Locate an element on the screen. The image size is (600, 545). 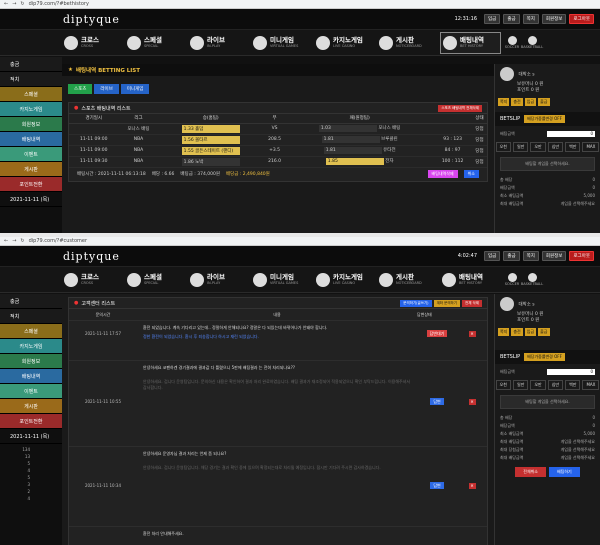
write-inquiry-button: 문의하기(글쓰기) is located at coordinates (416, 303).